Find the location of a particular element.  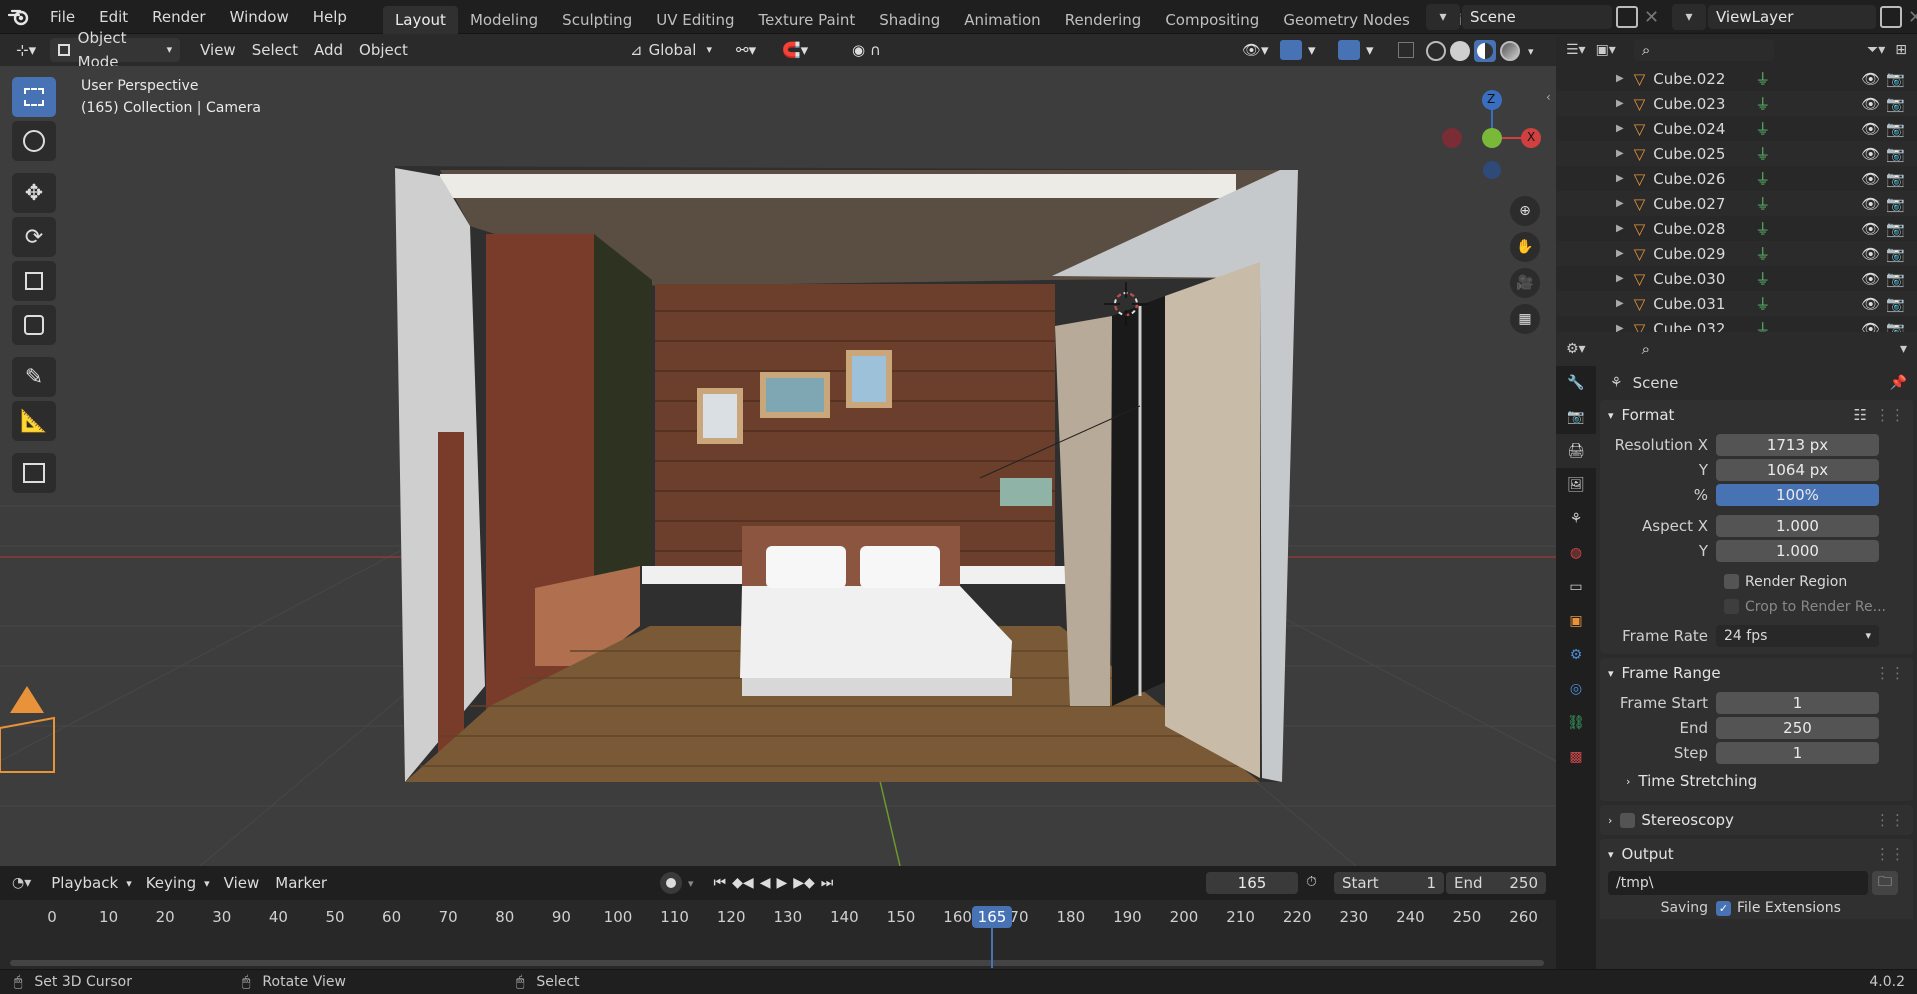

resolution-percent-slider: 100% is located at coordinates (1797, 494).